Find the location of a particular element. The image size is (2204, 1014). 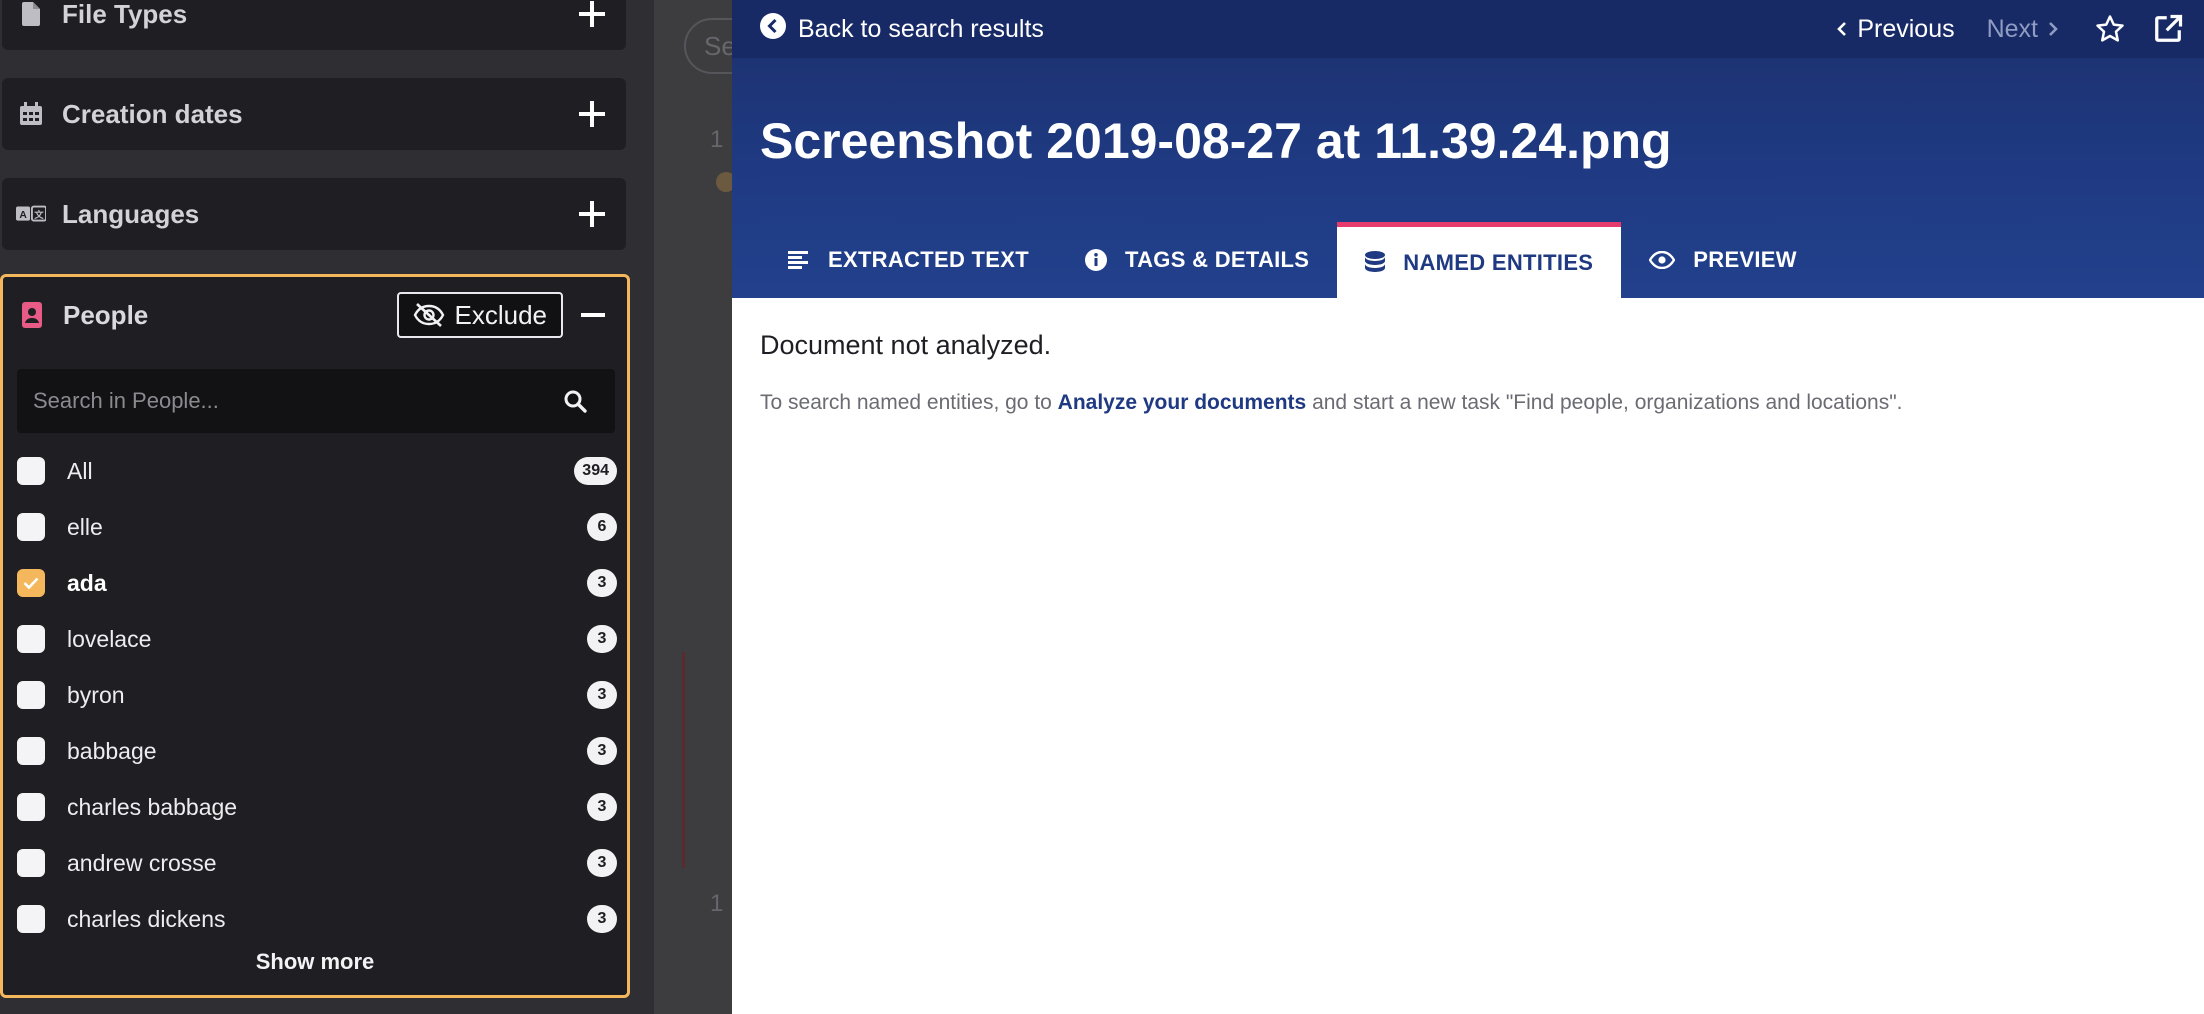

count-badge: 394 is located at coordinates (595, 471).